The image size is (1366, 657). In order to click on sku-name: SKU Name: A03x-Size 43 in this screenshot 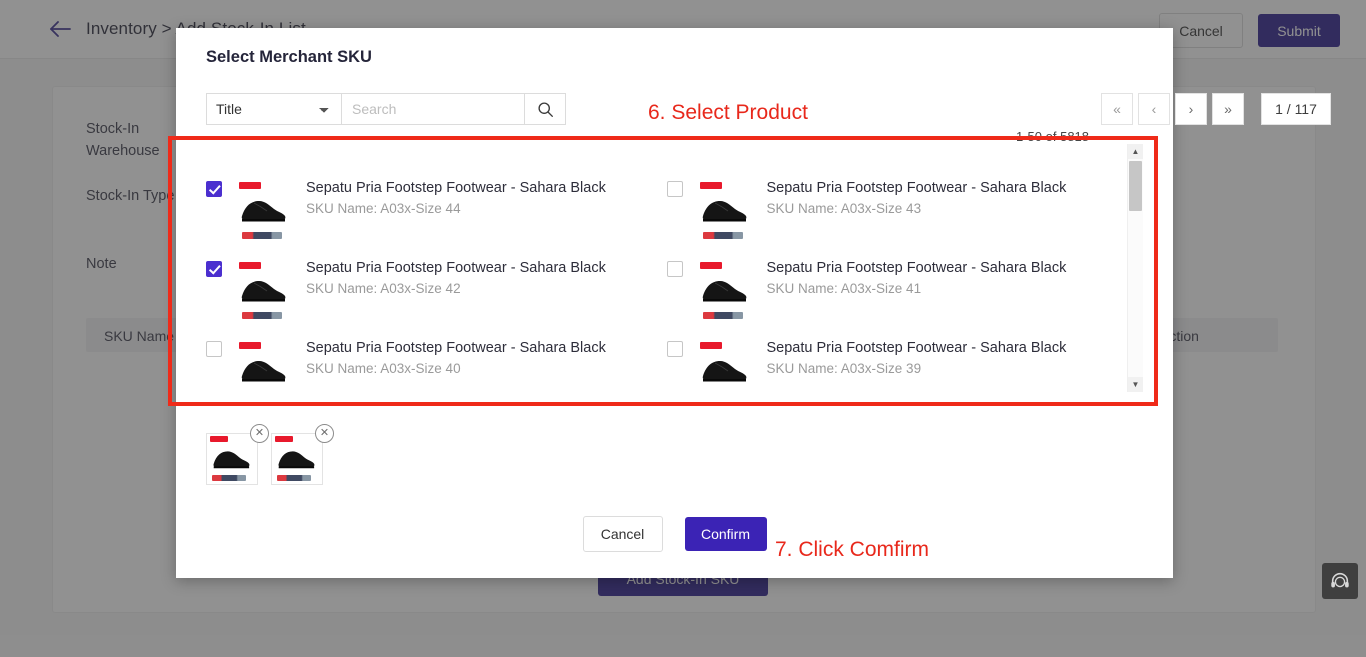, I will do `click(844, 208)`.